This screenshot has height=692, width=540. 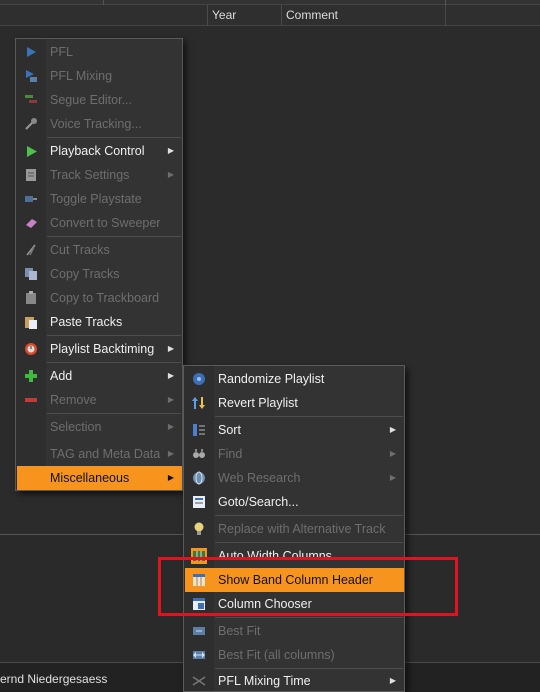 I want to click on menu-item-label: Selection, so click(x=76, y=427).